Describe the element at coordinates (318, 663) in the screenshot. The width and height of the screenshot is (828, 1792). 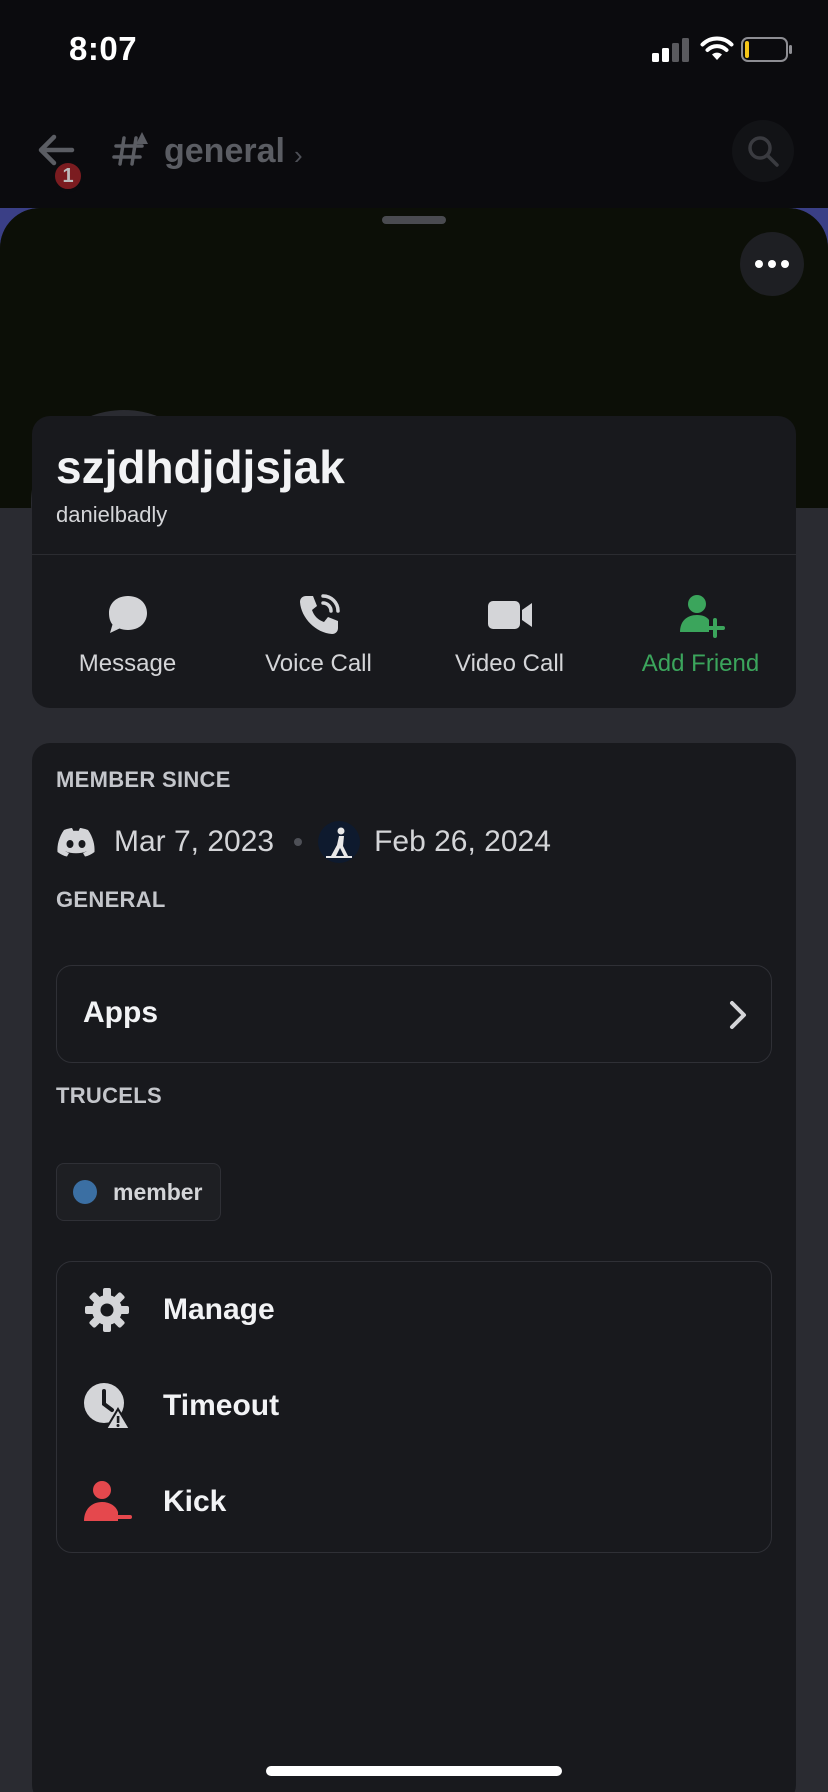
I see `voice-call-label: Voice Call` at that location.